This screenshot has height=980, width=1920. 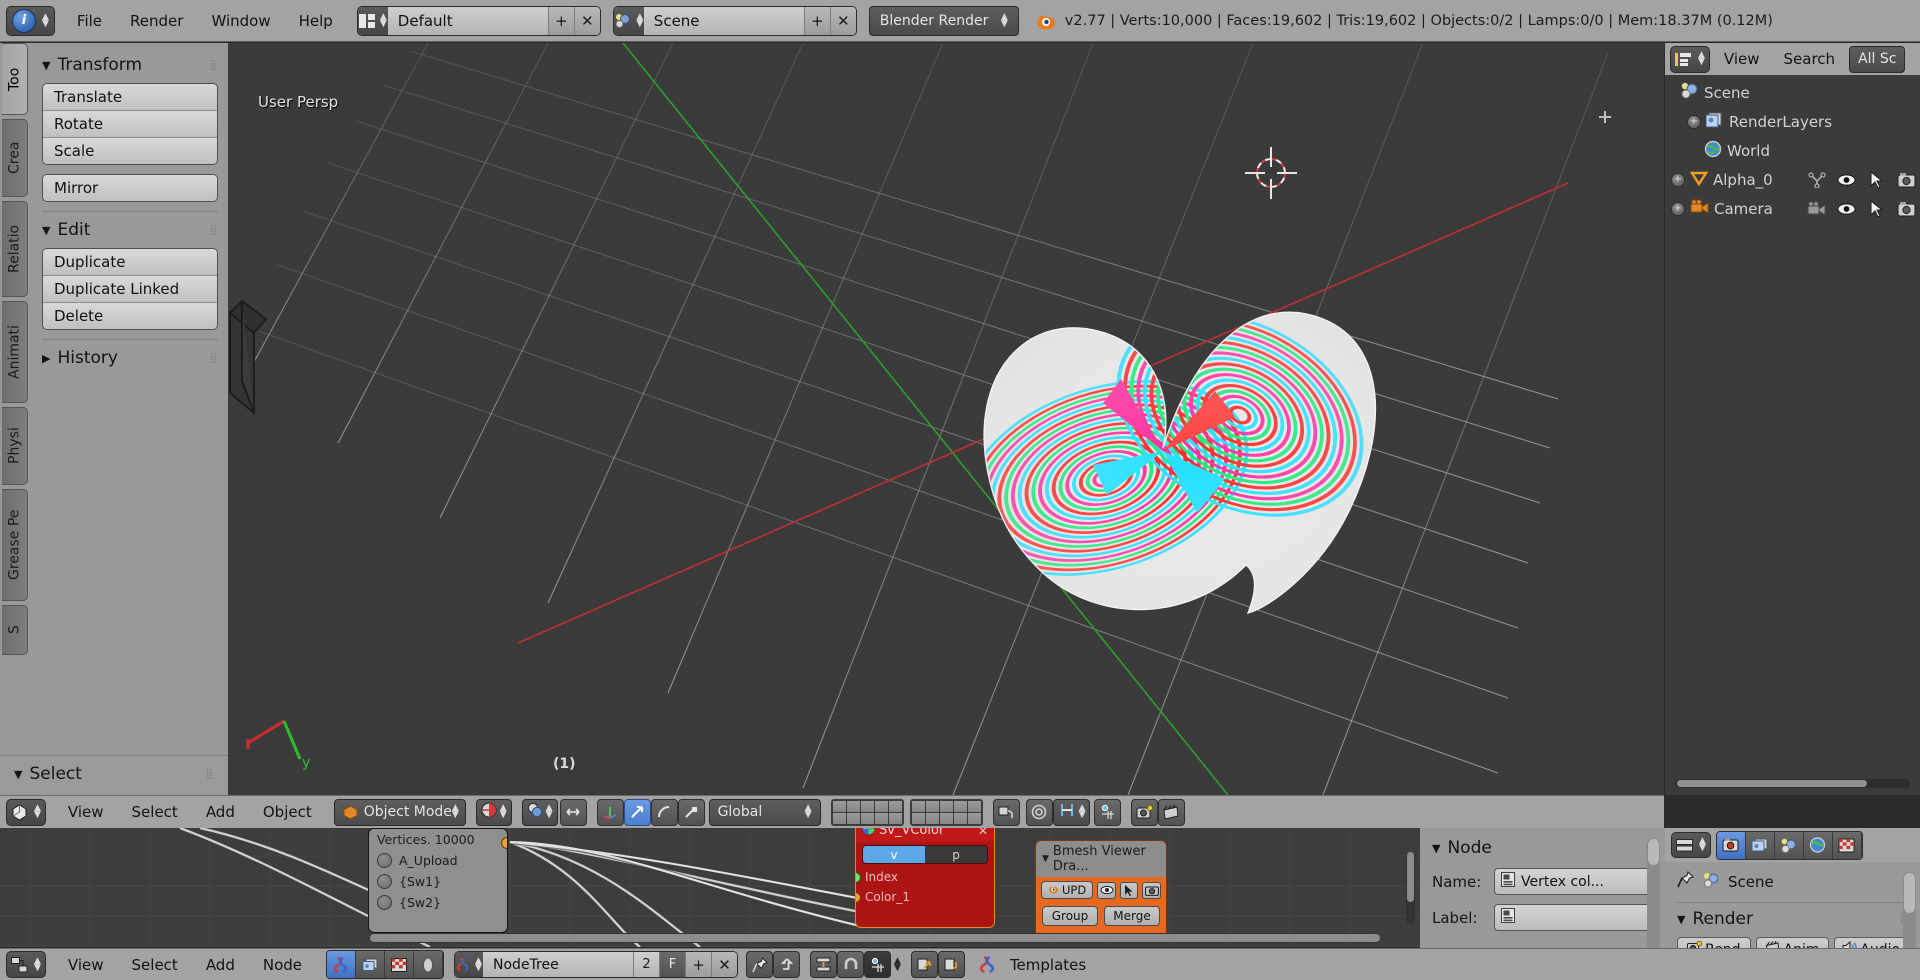 I want to click on mesh-data-icon, so click(x=1816, y=179).